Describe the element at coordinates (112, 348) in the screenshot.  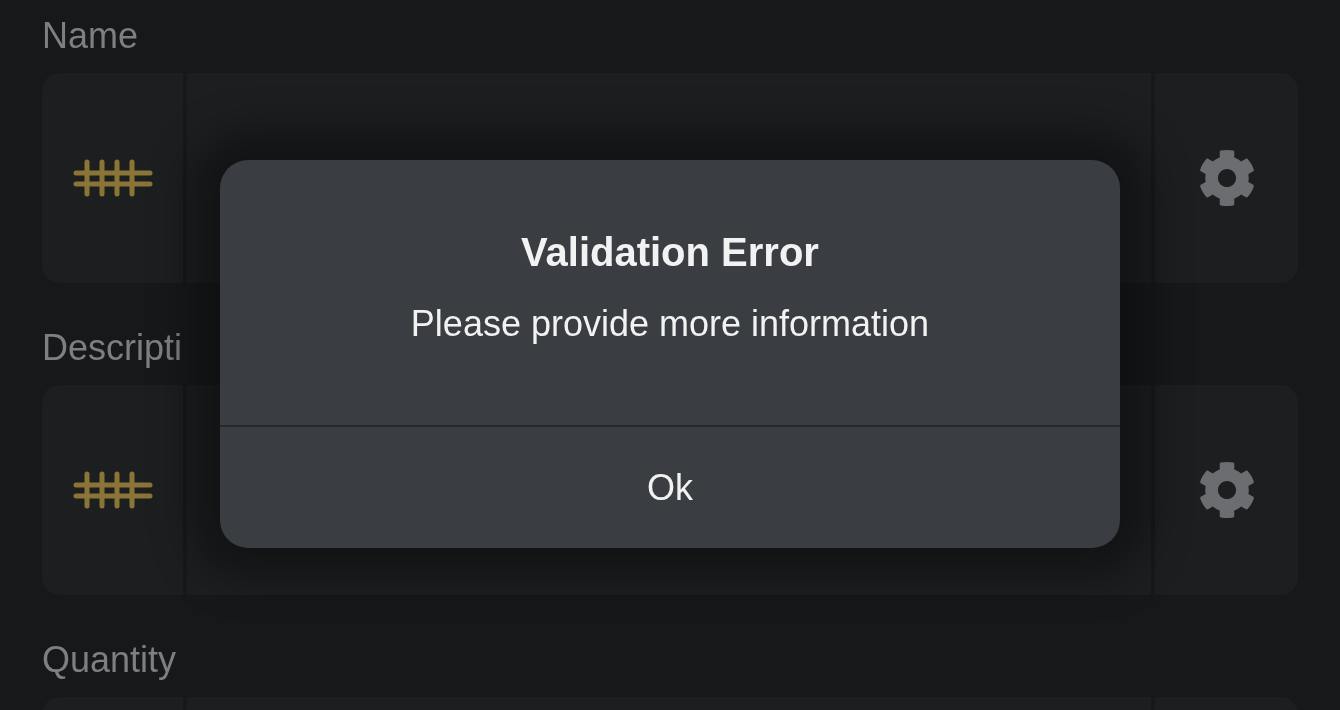
I see `field-label: Descripti` at that location.